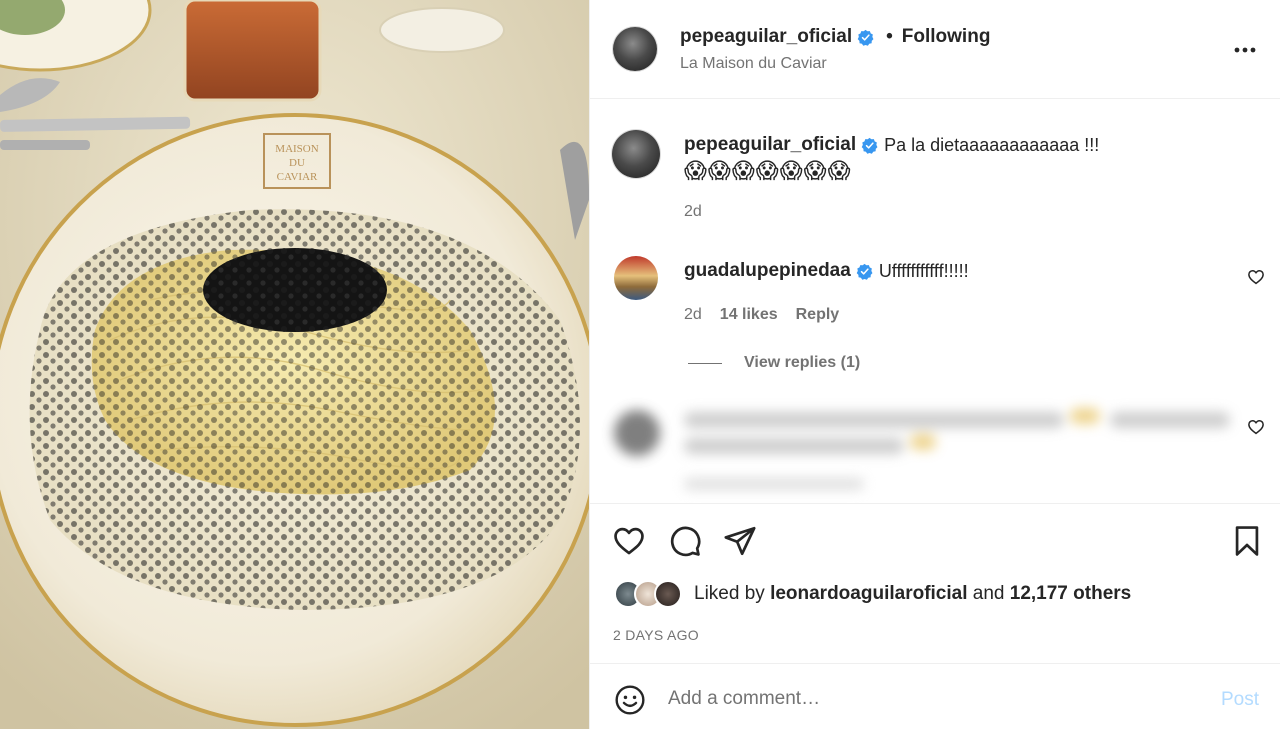  I want to click on liked-by-prefix: Liked by, so click(729, 593).